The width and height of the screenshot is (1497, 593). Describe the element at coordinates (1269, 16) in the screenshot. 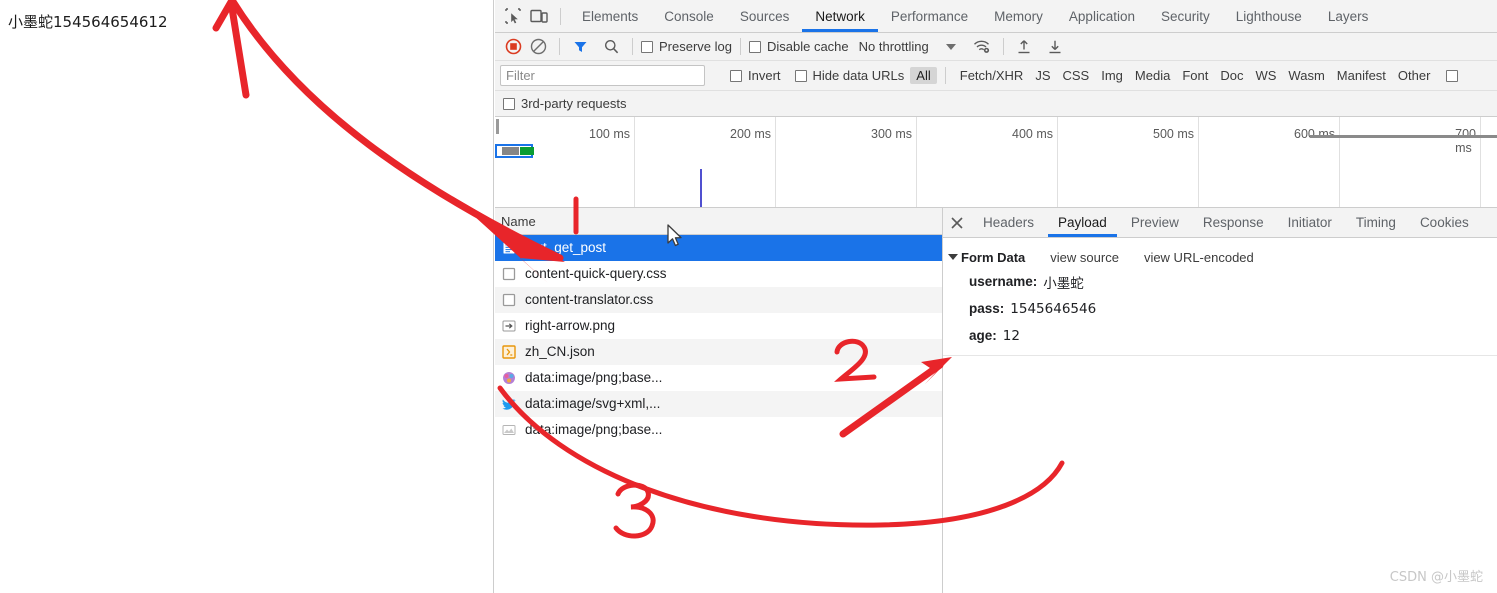

I see `tab-lighthouse: Lighthouse` at that location.